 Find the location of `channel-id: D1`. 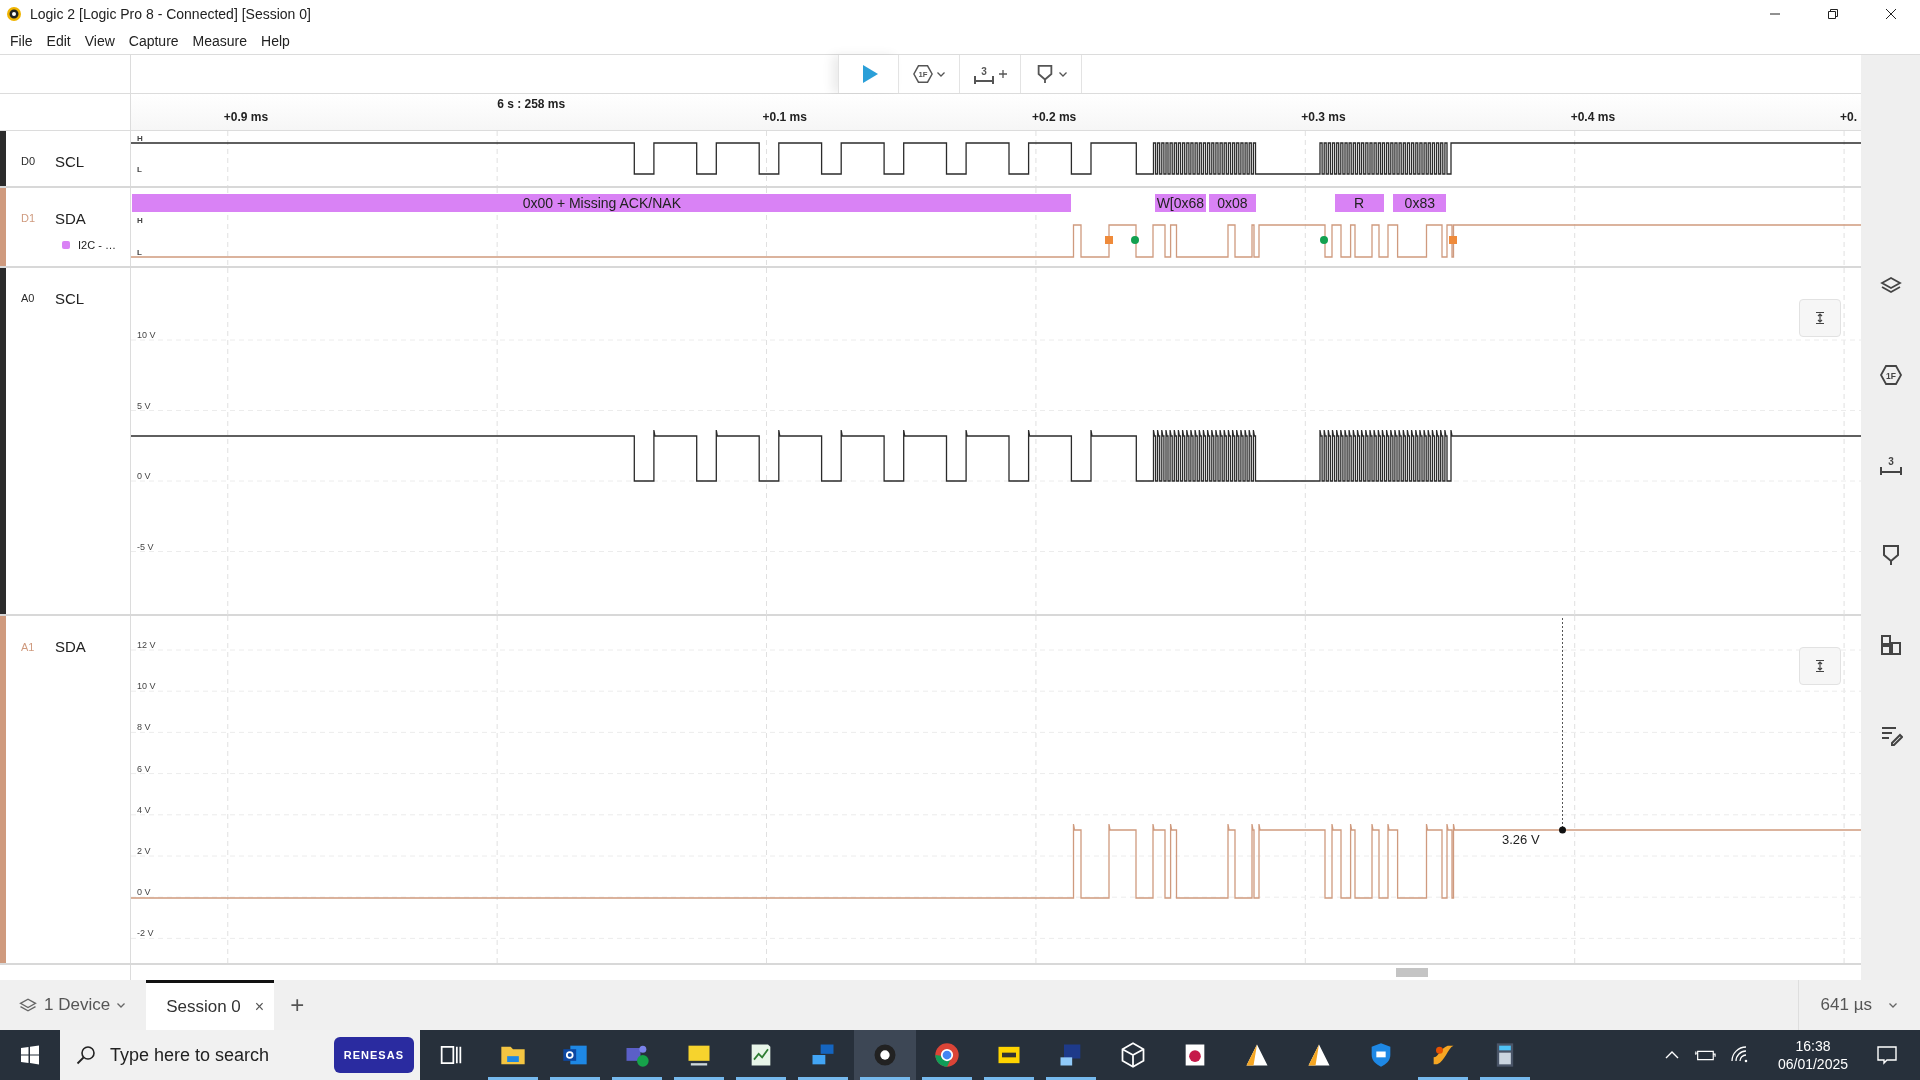

channel-id: D1 is located at coordinates (28, 218).